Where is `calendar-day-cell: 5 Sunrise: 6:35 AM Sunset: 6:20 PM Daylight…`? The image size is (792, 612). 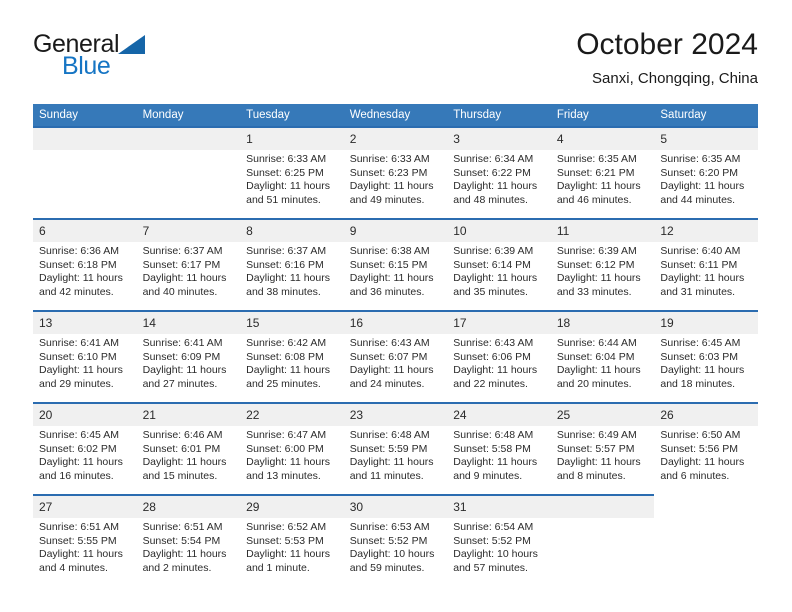
calendar-day-cell: 5 Sunrise: 6:35 AM Sunset: 6:20 PM Daylight… is located at coordinates (706, 173).